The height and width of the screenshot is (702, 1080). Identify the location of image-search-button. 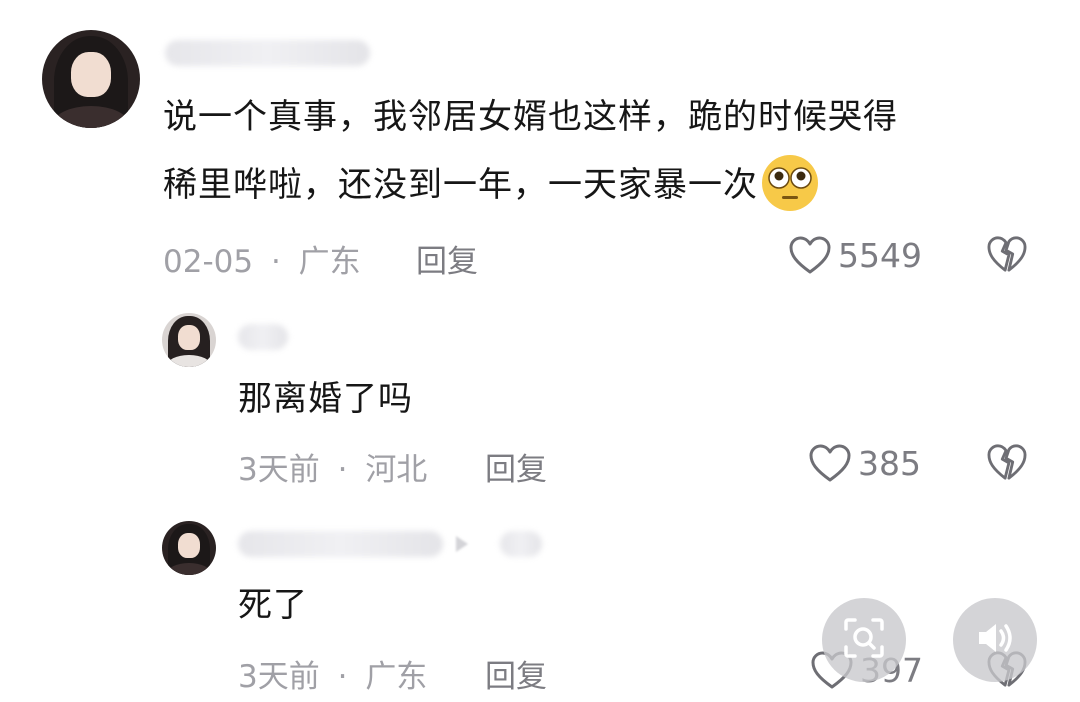
(864, 640).